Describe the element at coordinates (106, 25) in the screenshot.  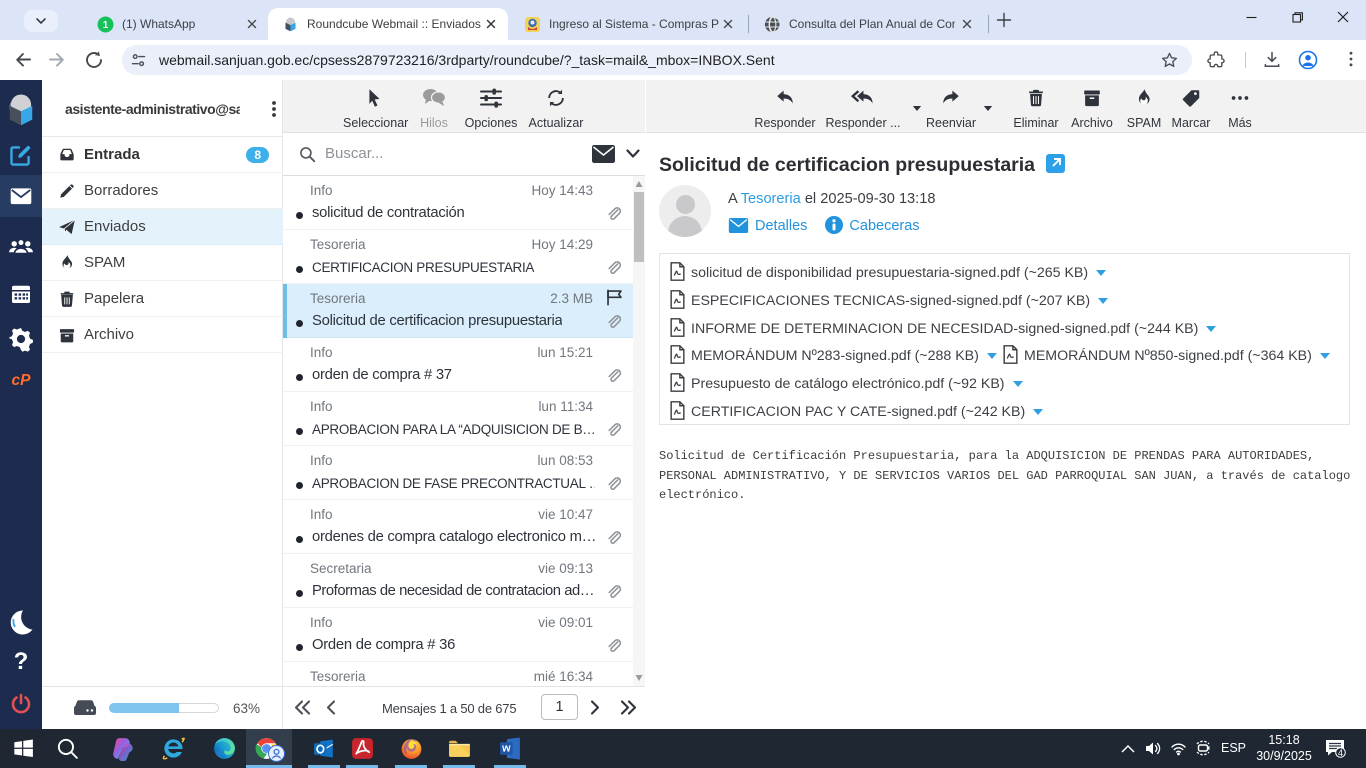
I see `svg-text: 1` at that location.